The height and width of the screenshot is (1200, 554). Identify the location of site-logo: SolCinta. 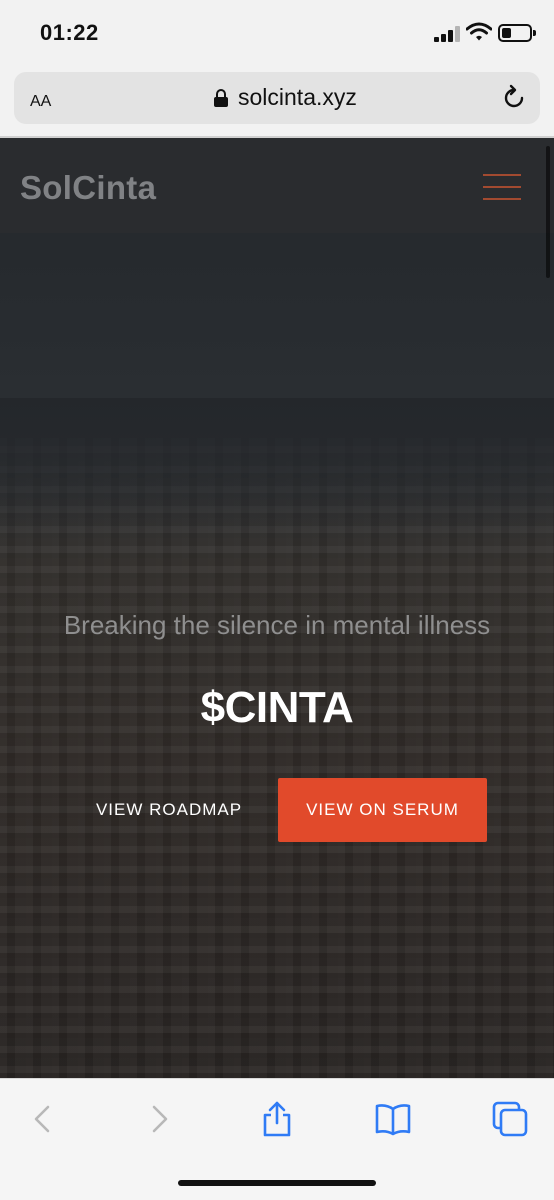
(88, 188).